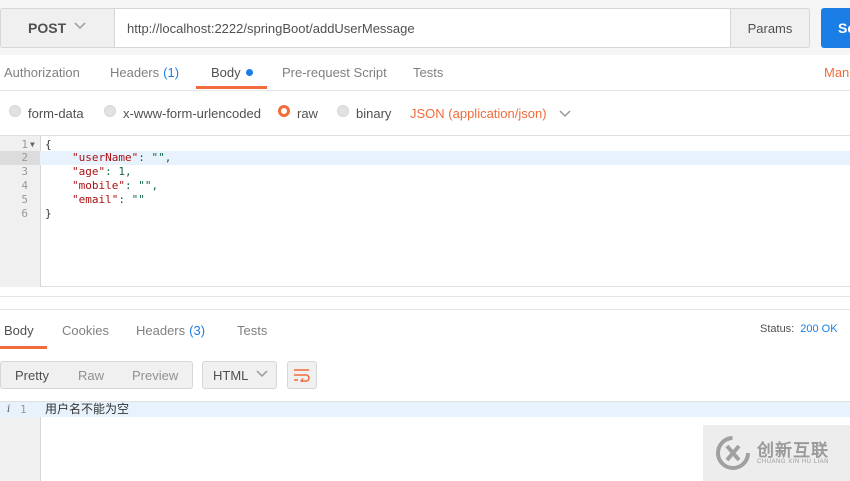  Describe the element at coordinates (231, 87) in the screenshot. I see `active-tab-underline` at that location.